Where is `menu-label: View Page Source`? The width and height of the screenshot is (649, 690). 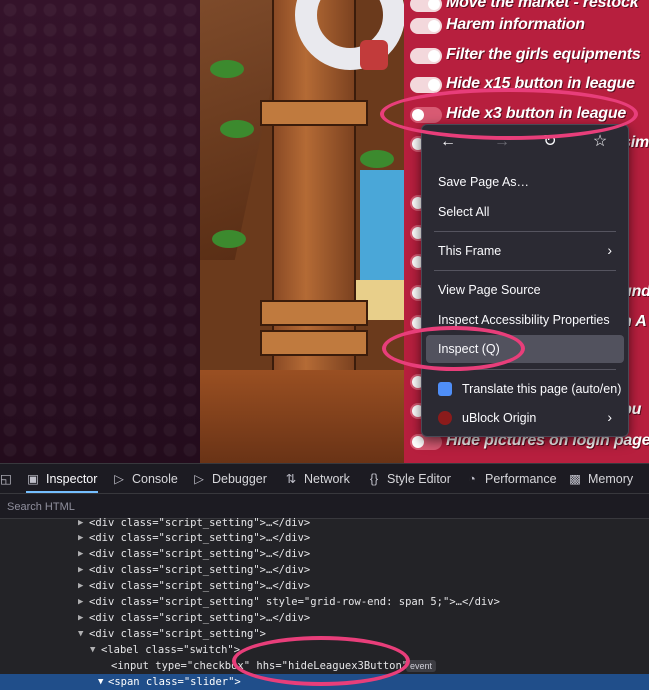
menu-label: View Page Source is located at coordinates (489, 290).